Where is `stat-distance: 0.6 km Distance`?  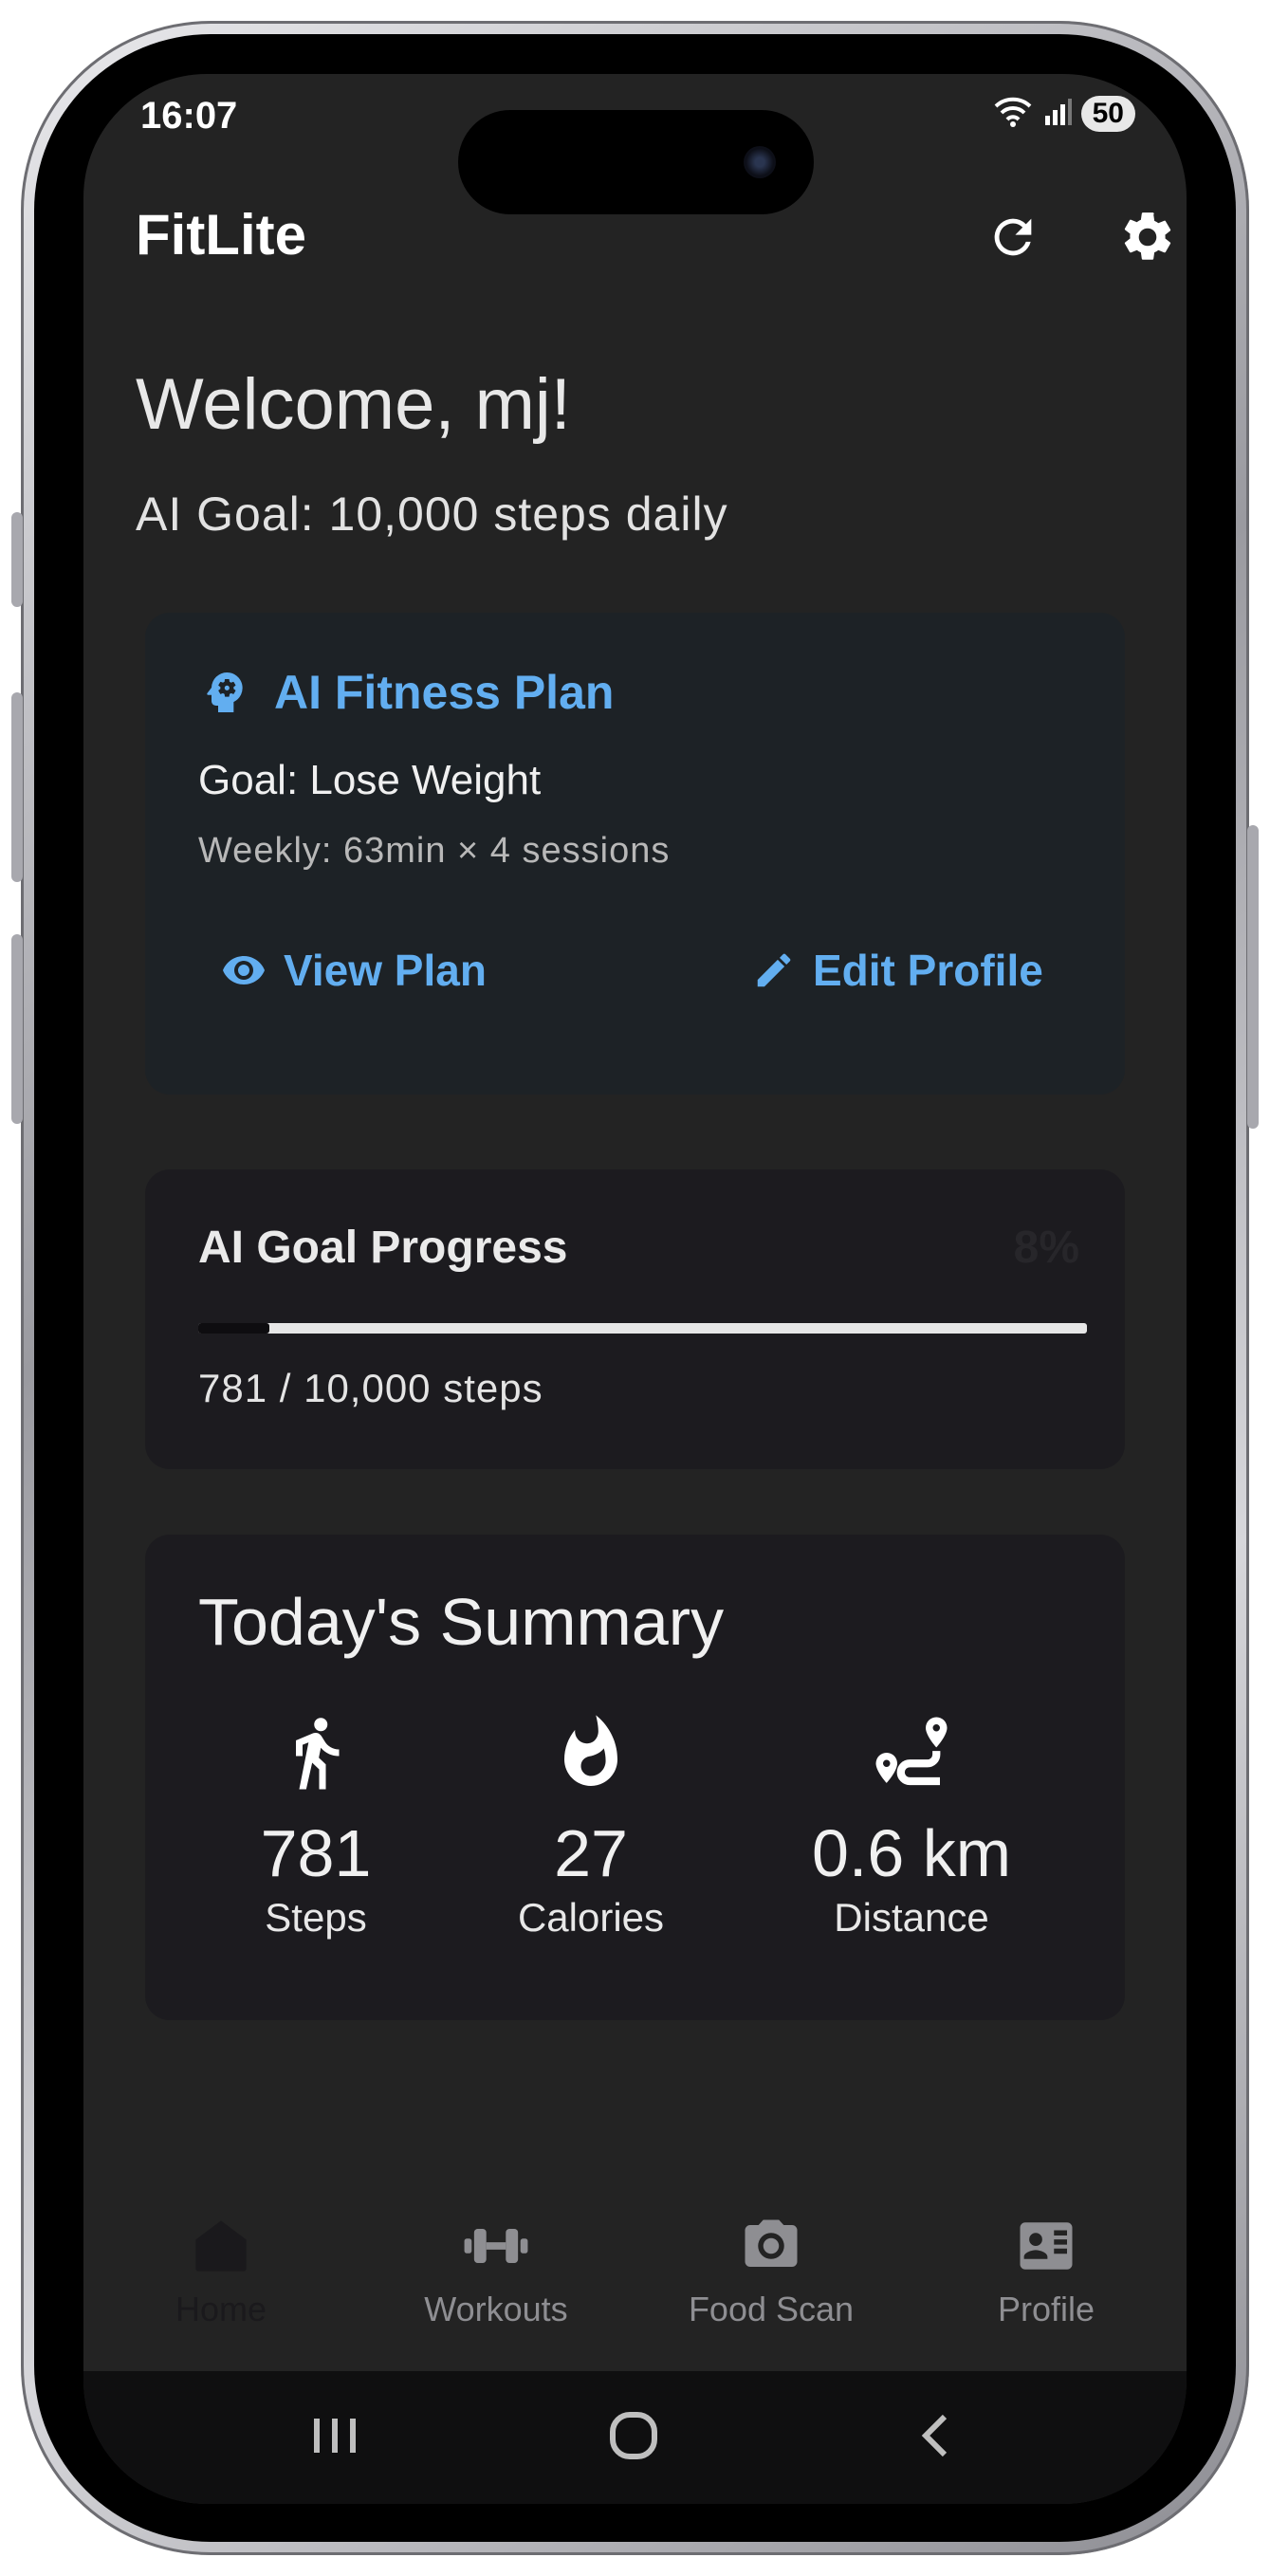 stat-distance: 0.6 km Distance is located at coordinates (911, 1823).